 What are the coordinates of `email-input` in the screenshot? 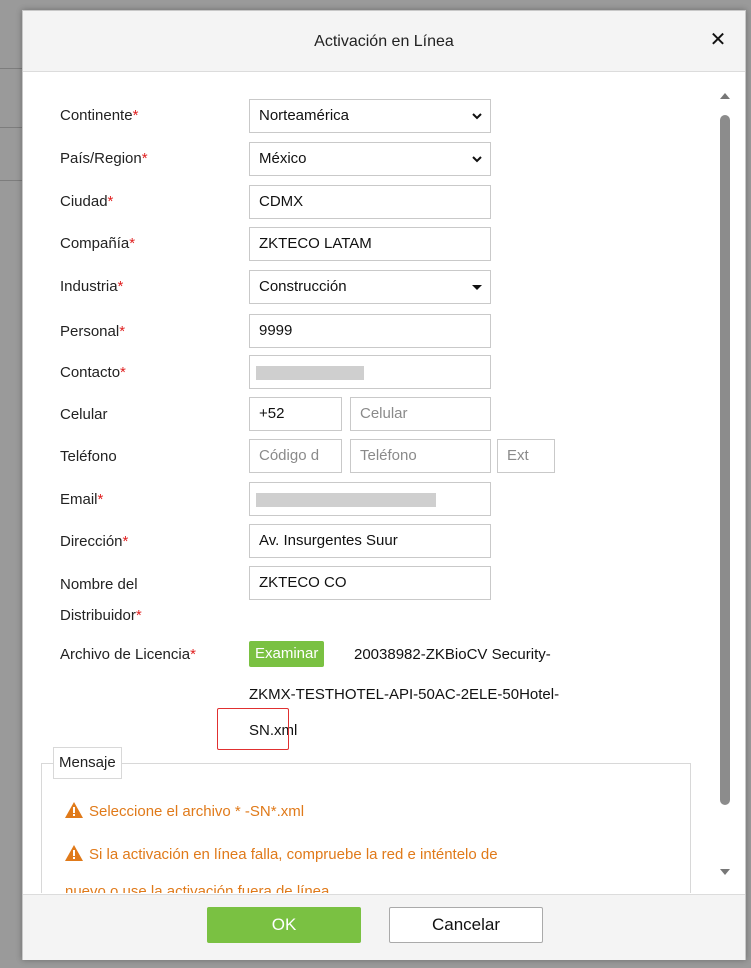 It's located at (370, 499).